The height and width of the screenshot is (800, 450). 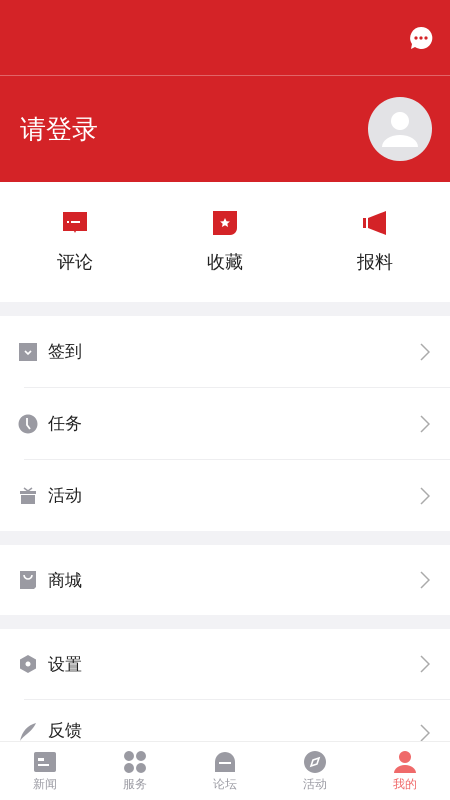 What do you see at coordinates (28, 424) in the screenshot?
I see `clock-icon` at bounding box center [28, 424].